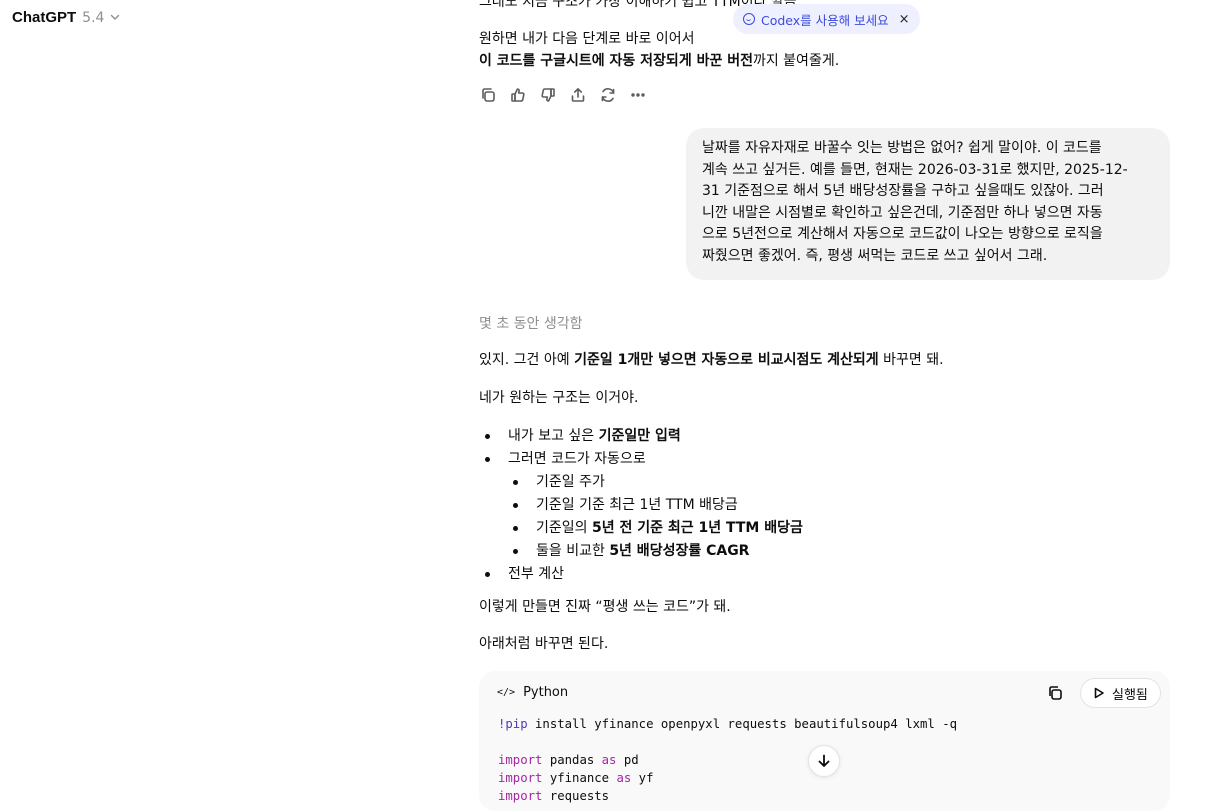 The width and height of the screenshot is (1215, 811). I want to click on codex-banner: Codex를 사용해 보세요 ×, so click(826, 19).